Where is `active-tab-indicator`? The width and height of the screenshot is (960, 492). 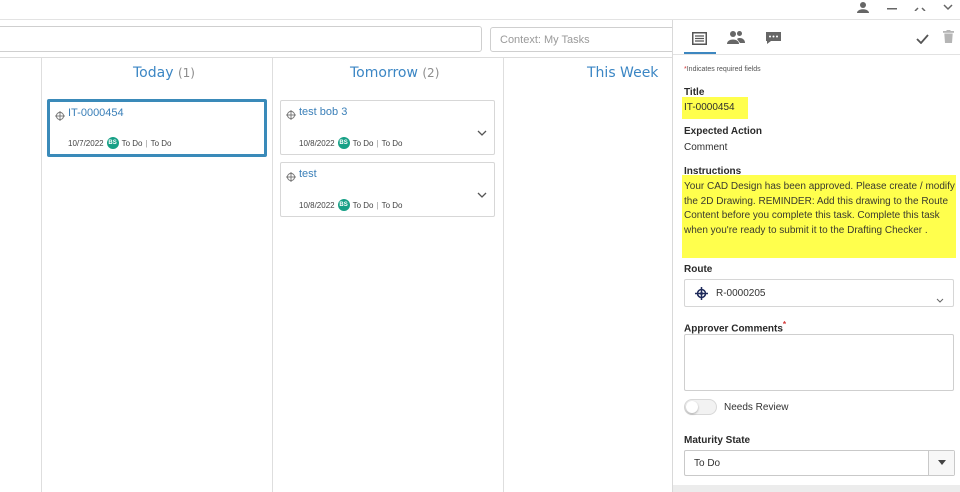 active-tab-indicator is located at coordinates (700, 53).